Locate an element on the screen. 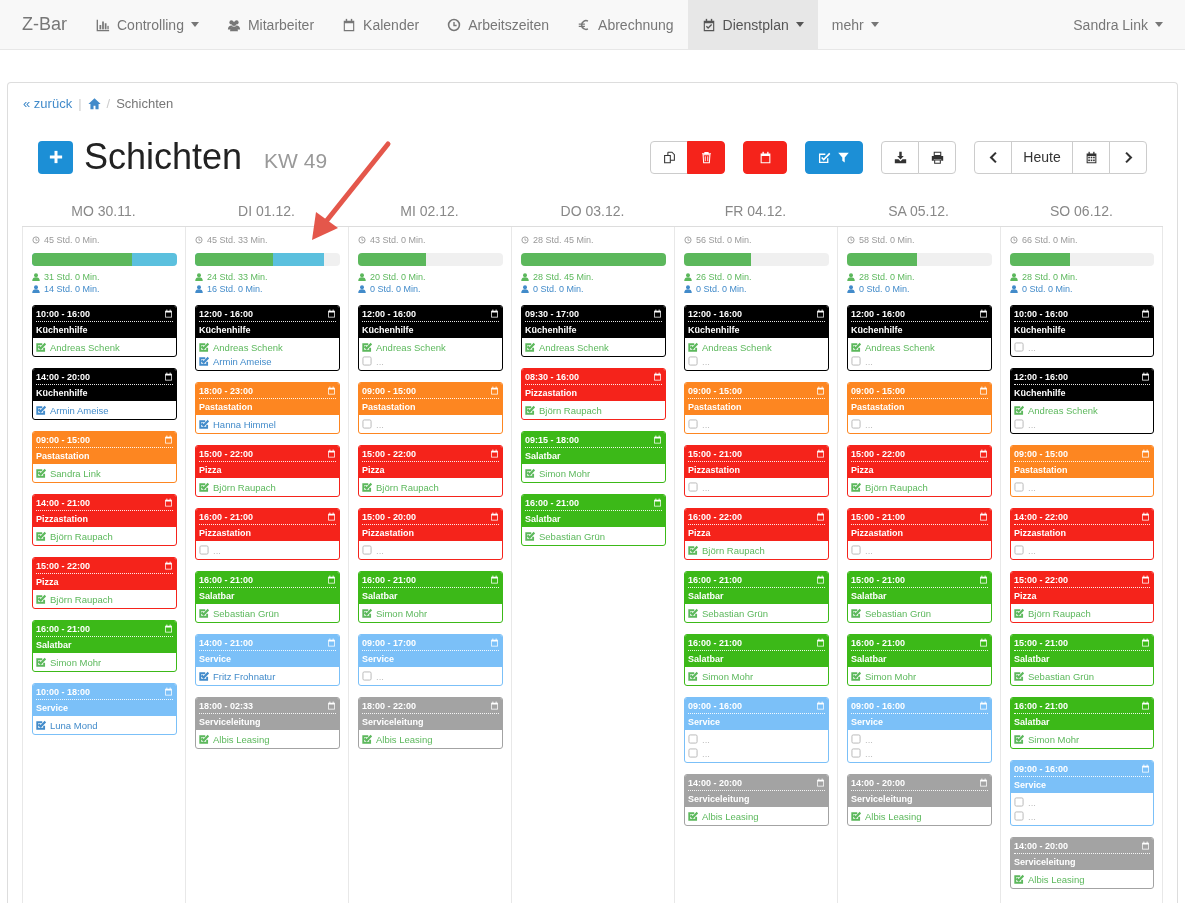  shift-card: 15:00 - 21:00 Salatbar Sebastian Grün is located at coordinates (1082, 660).